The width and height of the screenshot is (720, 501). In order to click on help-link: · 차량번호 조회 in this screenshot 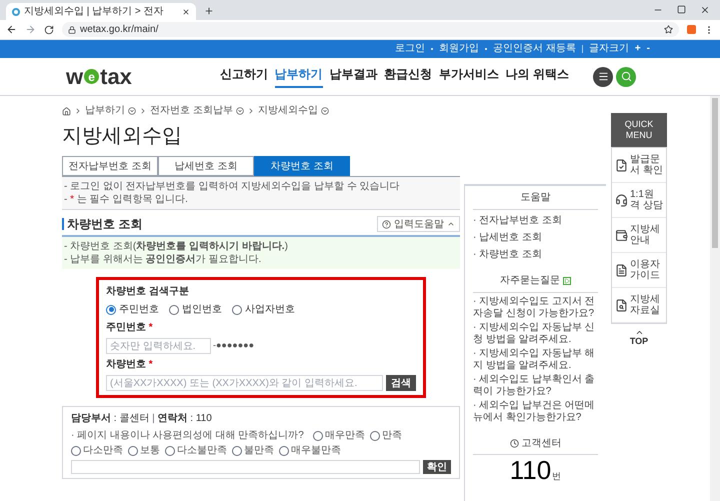, I will do `click(535, 254)`.